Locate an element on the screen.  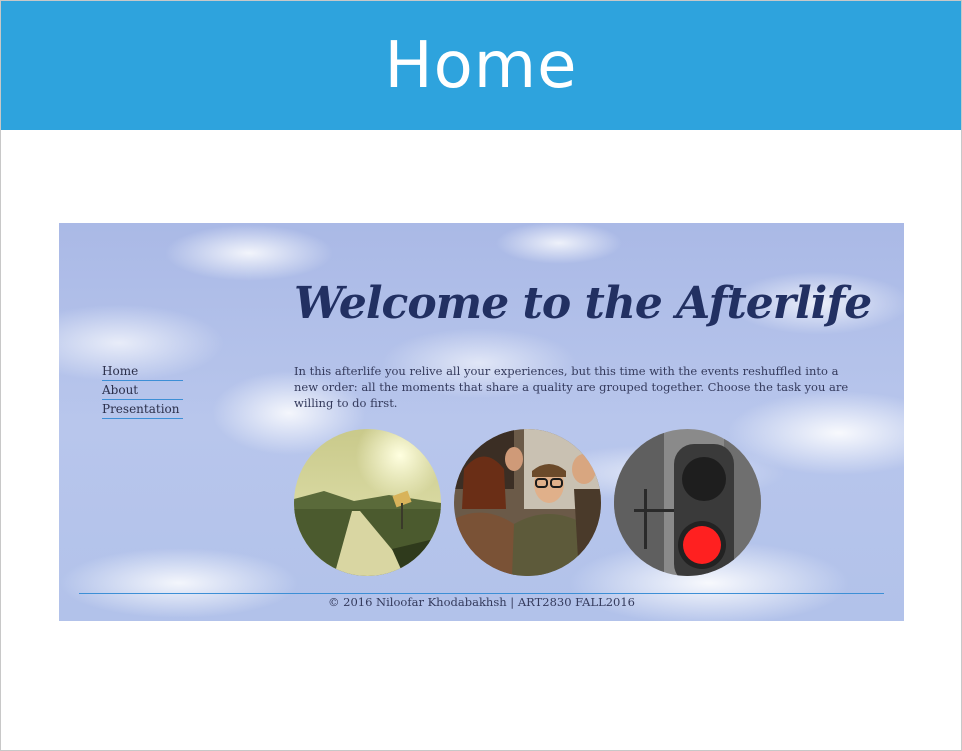
road-image is located at coordinates (367, 502).